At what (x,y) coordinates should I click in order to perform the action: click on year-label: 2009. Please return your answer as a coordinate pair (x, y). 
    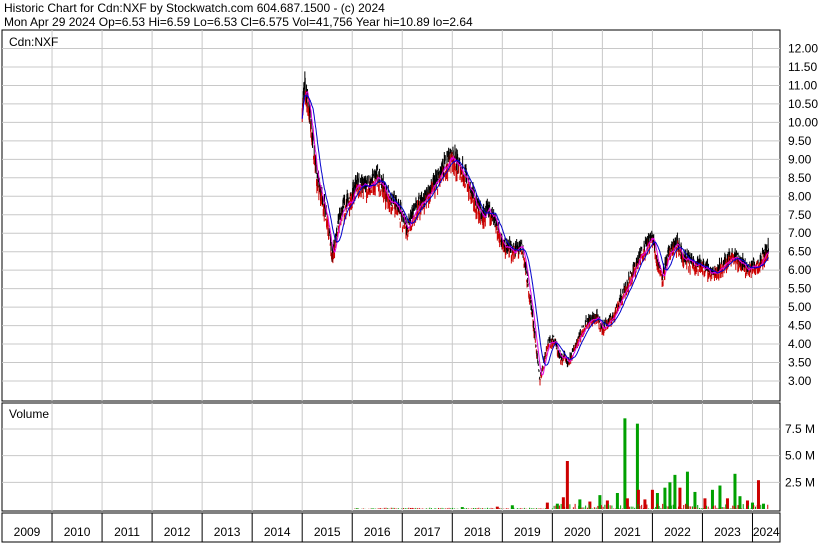
    Looking at the image, I should click on (27, 532).